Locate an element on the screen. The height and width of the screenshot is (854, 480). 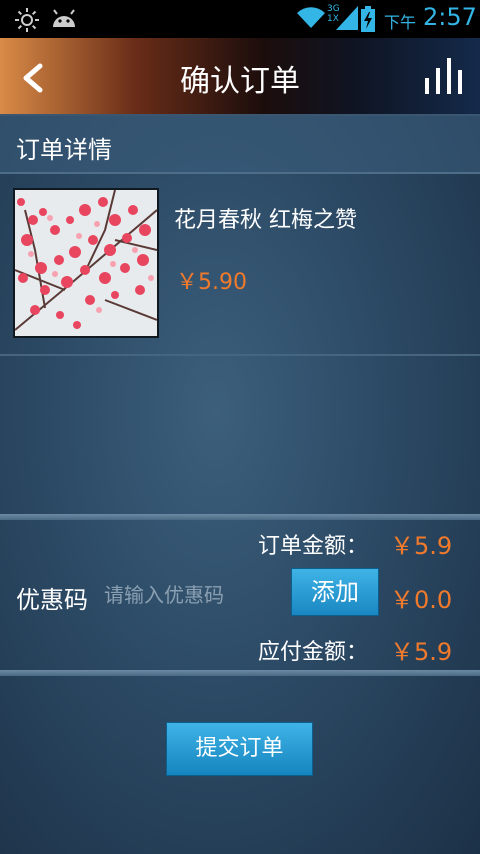
brightness-icon is located at coordinates (27, 20).